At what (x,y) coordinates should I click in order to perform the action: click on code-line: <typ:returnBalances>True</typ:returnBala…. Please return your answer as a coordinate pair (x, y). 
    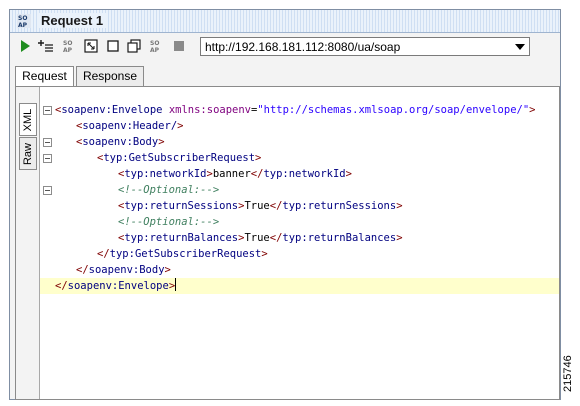
    Looking at the image, I should click on (299, 238).